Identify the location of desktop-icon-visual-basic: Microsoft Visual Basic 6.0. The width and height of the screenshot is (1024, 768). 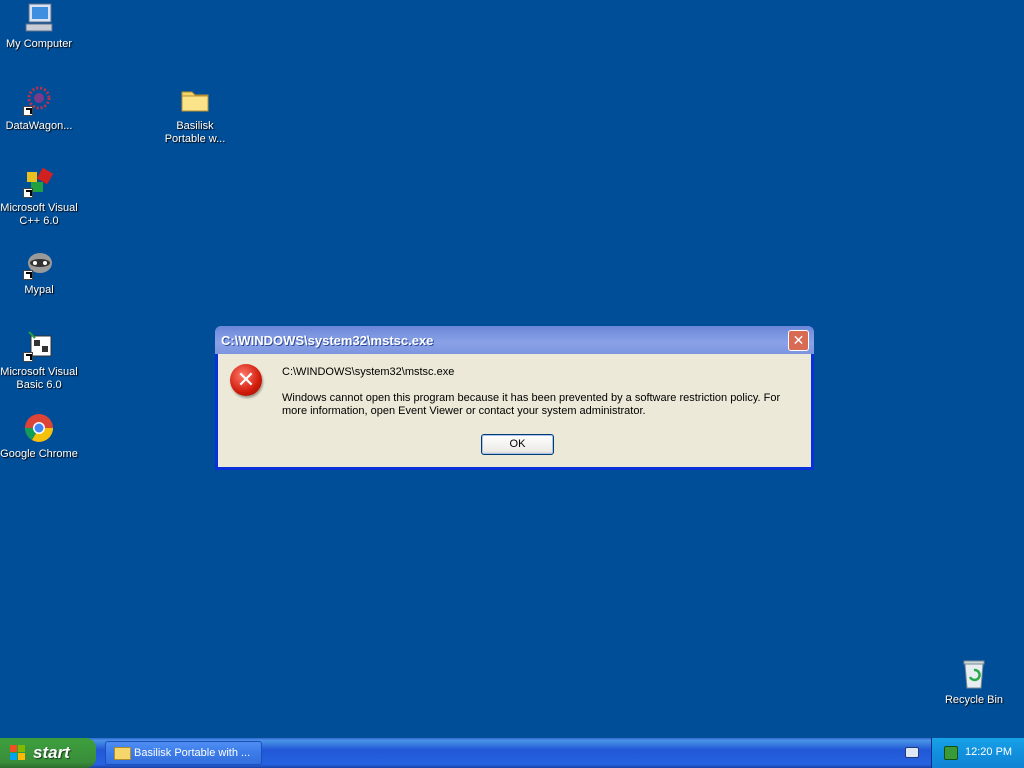
(39, 361).